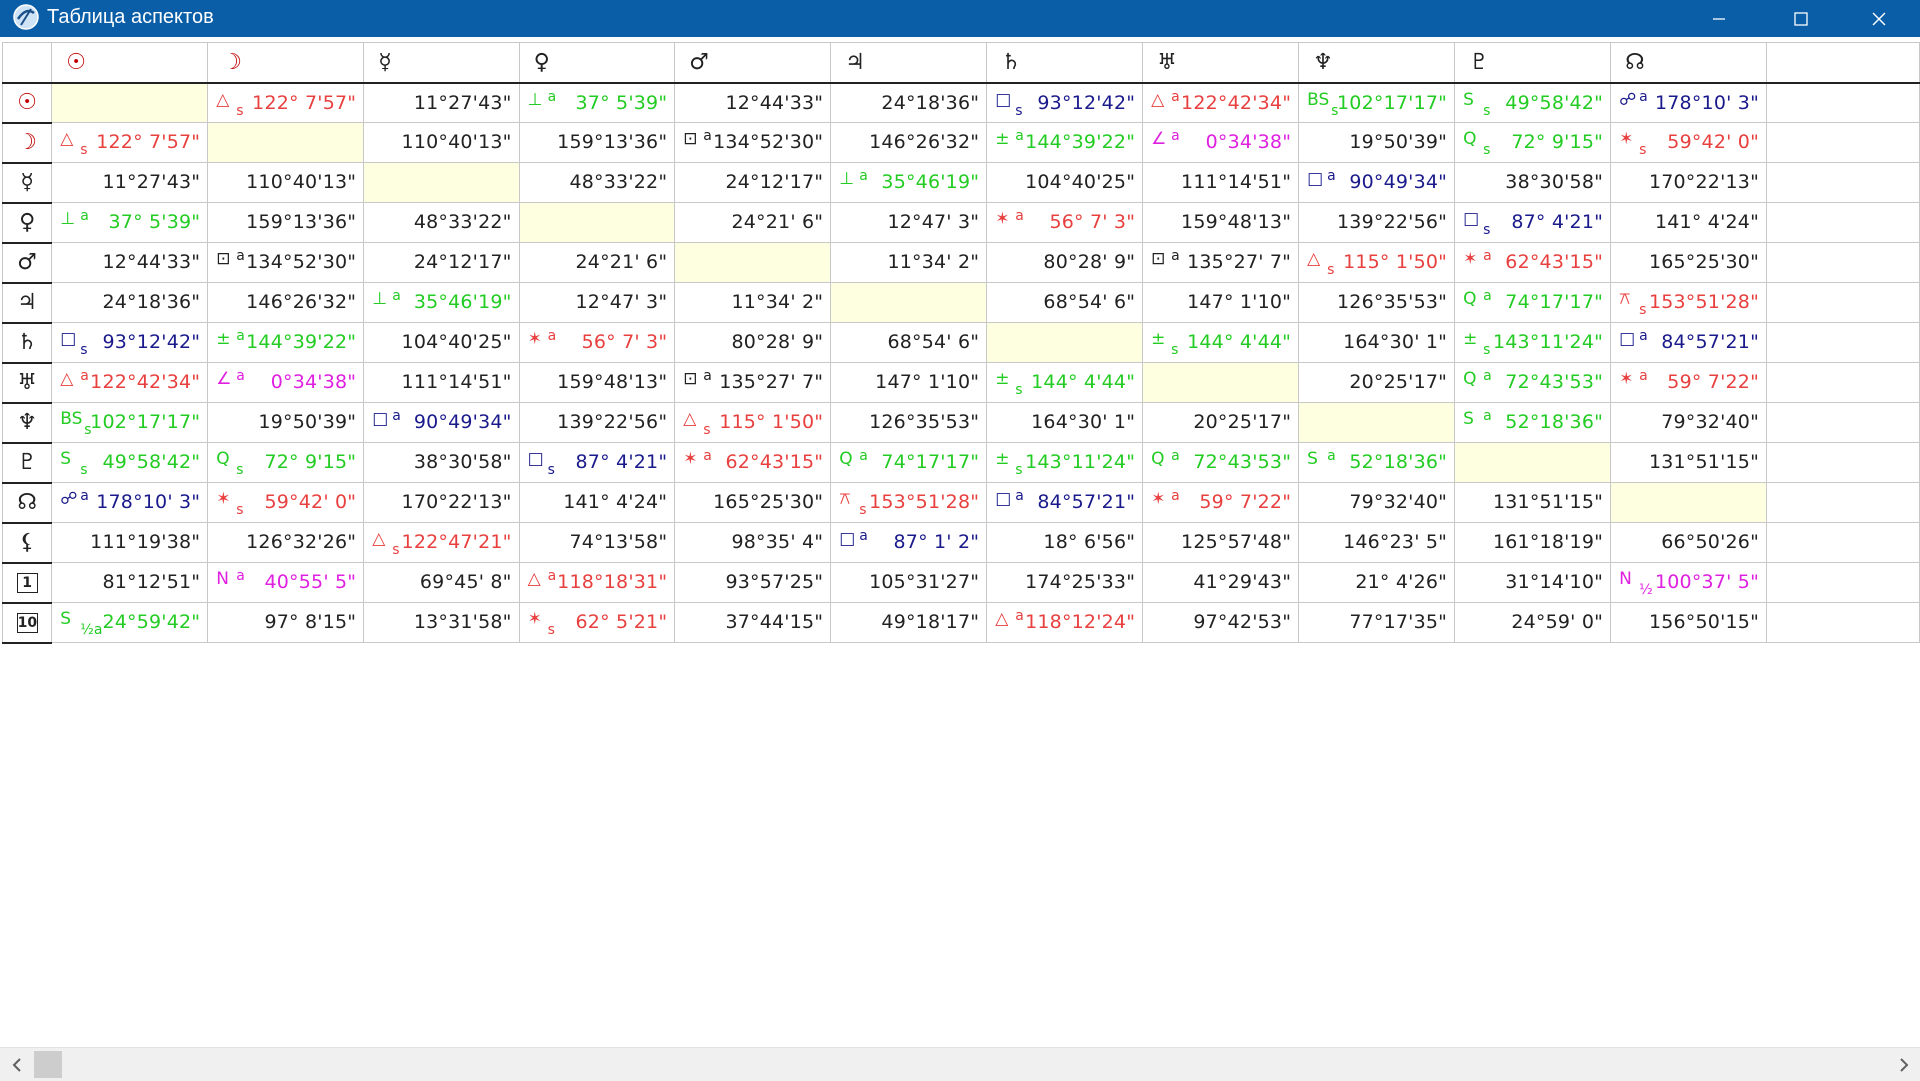  What do you see at coordinates (441, 102) in the screenshot?
I see `aspect-cell: 11°27'43"` at bounding box center [441, 102].